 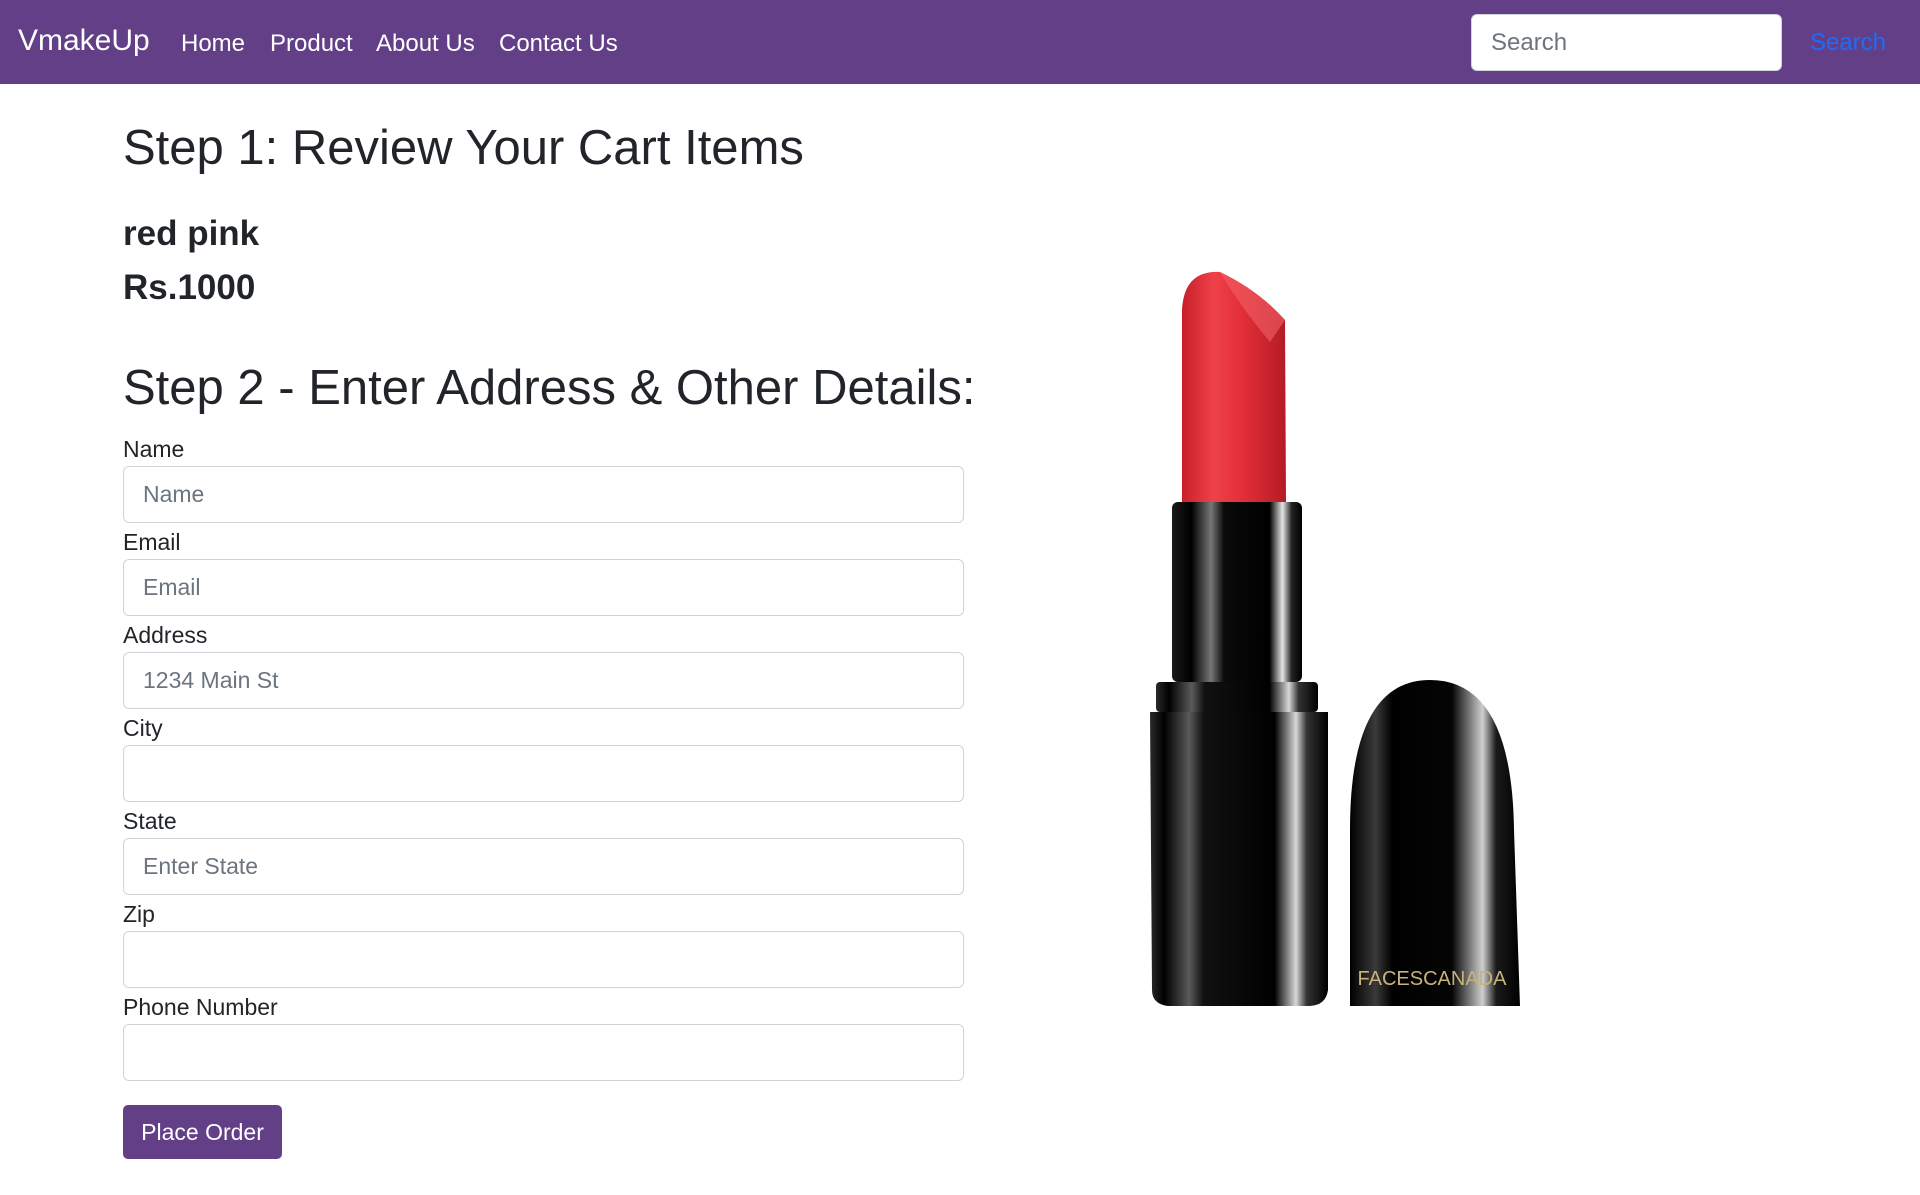 What do you see at coordinates (84, 41) in the screenshot?
I see `brand-logo: VmakeUp` at bounding box center [84, 41].